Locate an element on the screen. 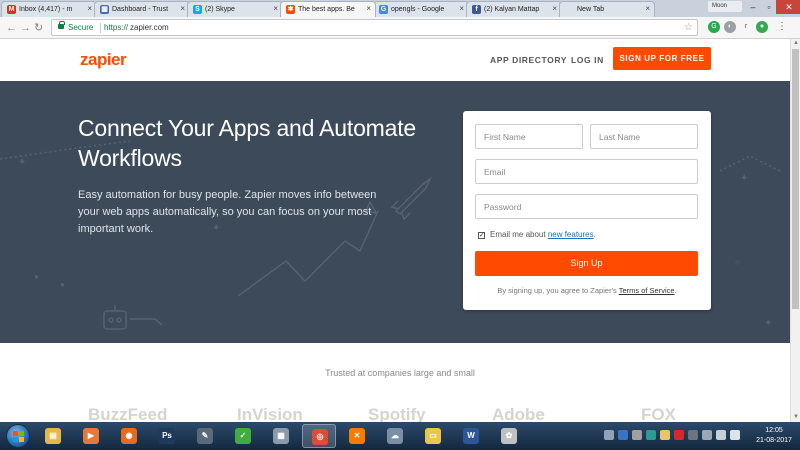  terms-suffix: . is located at coordinates (675, 290).